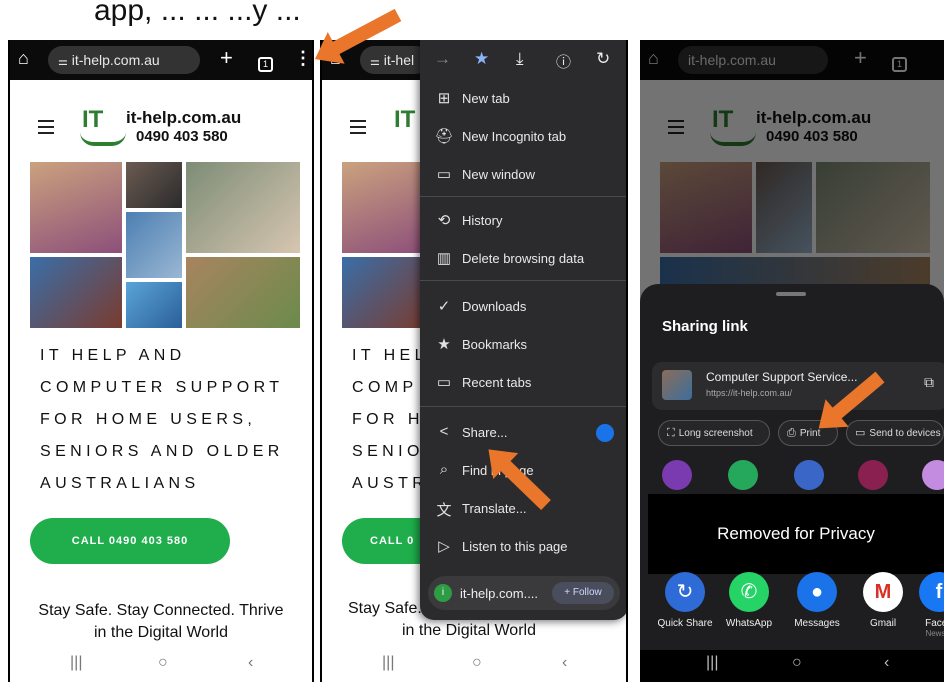  What do you see at coordinates (148, 419) in the screenshot?
I see `headline-line: FOR HOME USERS,` at bounding box center [148, 419].